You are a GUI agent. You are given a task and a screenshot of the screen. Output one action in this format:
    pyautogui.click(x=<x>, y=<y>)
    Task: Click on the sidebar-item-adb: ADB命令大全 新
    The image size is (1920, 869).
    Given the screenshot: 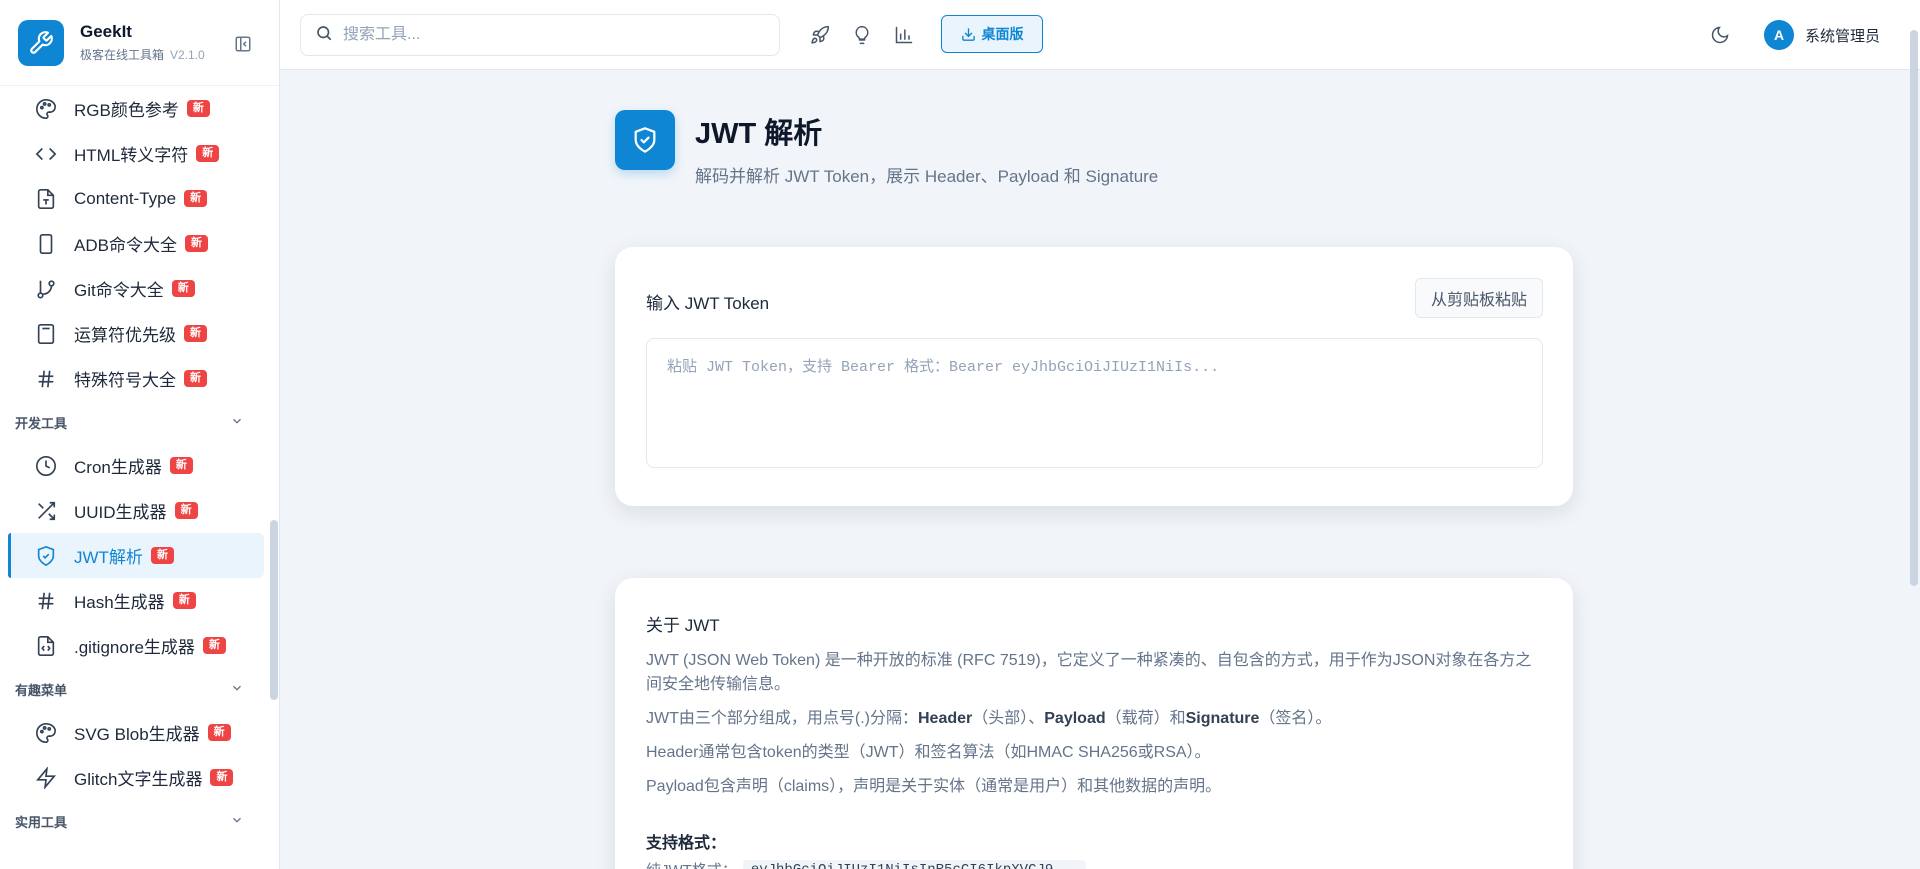 What is the action you would take?
    pyautogui.click(x=136, y=243)
    